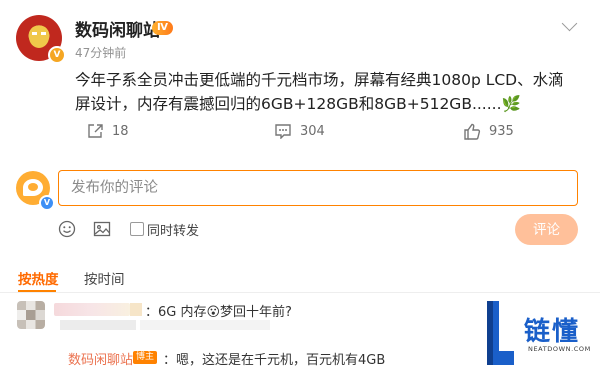  I want to click on level-badge: Ⅳ, so click(162, 28).